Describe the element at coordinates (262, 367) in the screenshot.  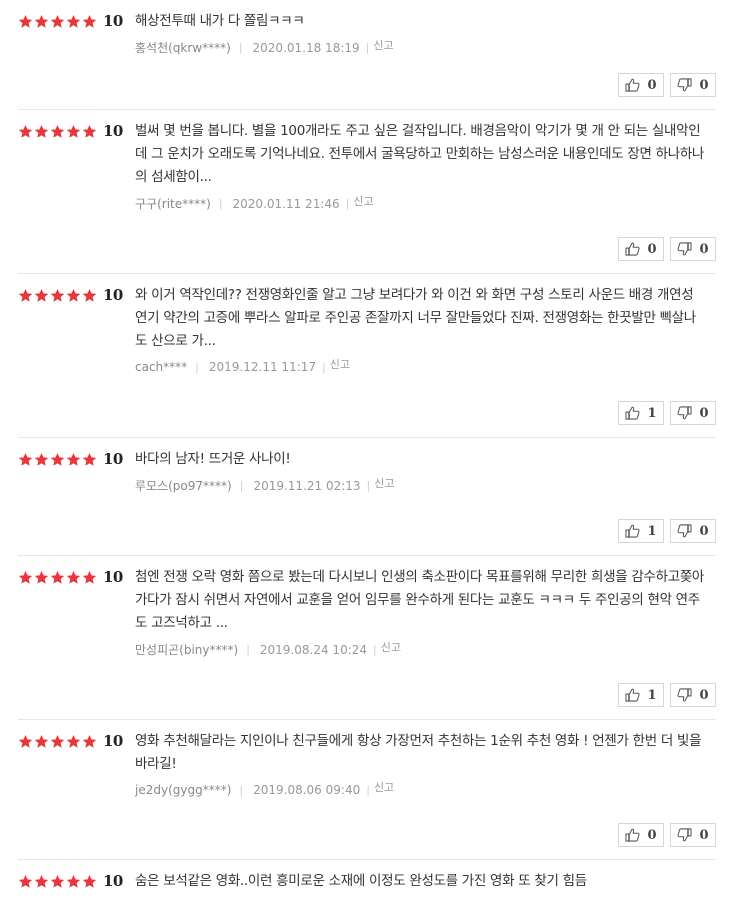
I see `review-date: 2019.12.11 11:17` at that location.